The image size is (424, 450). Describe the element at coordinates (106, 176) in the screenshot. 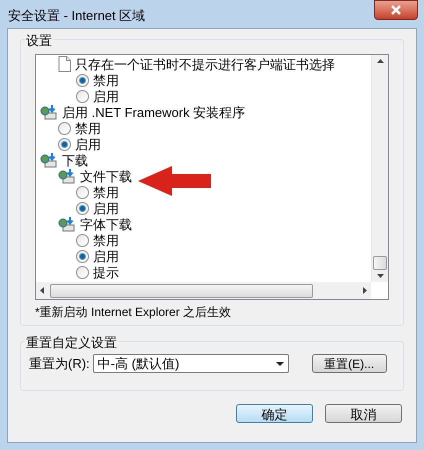

I see `setting-label: 文件下载` at that location.